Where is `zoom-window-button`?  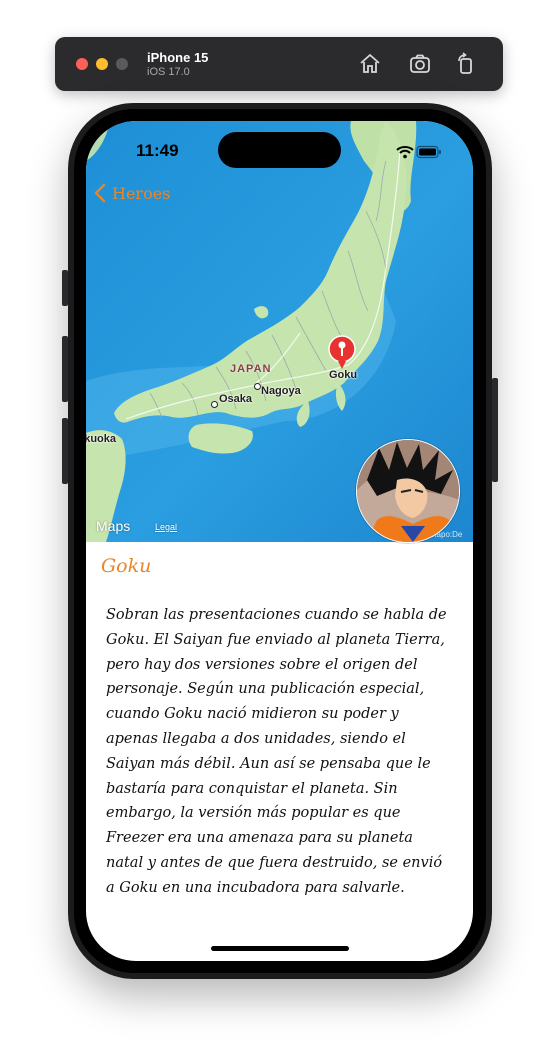
zoom-window-button is located at coordinates (122, 64).